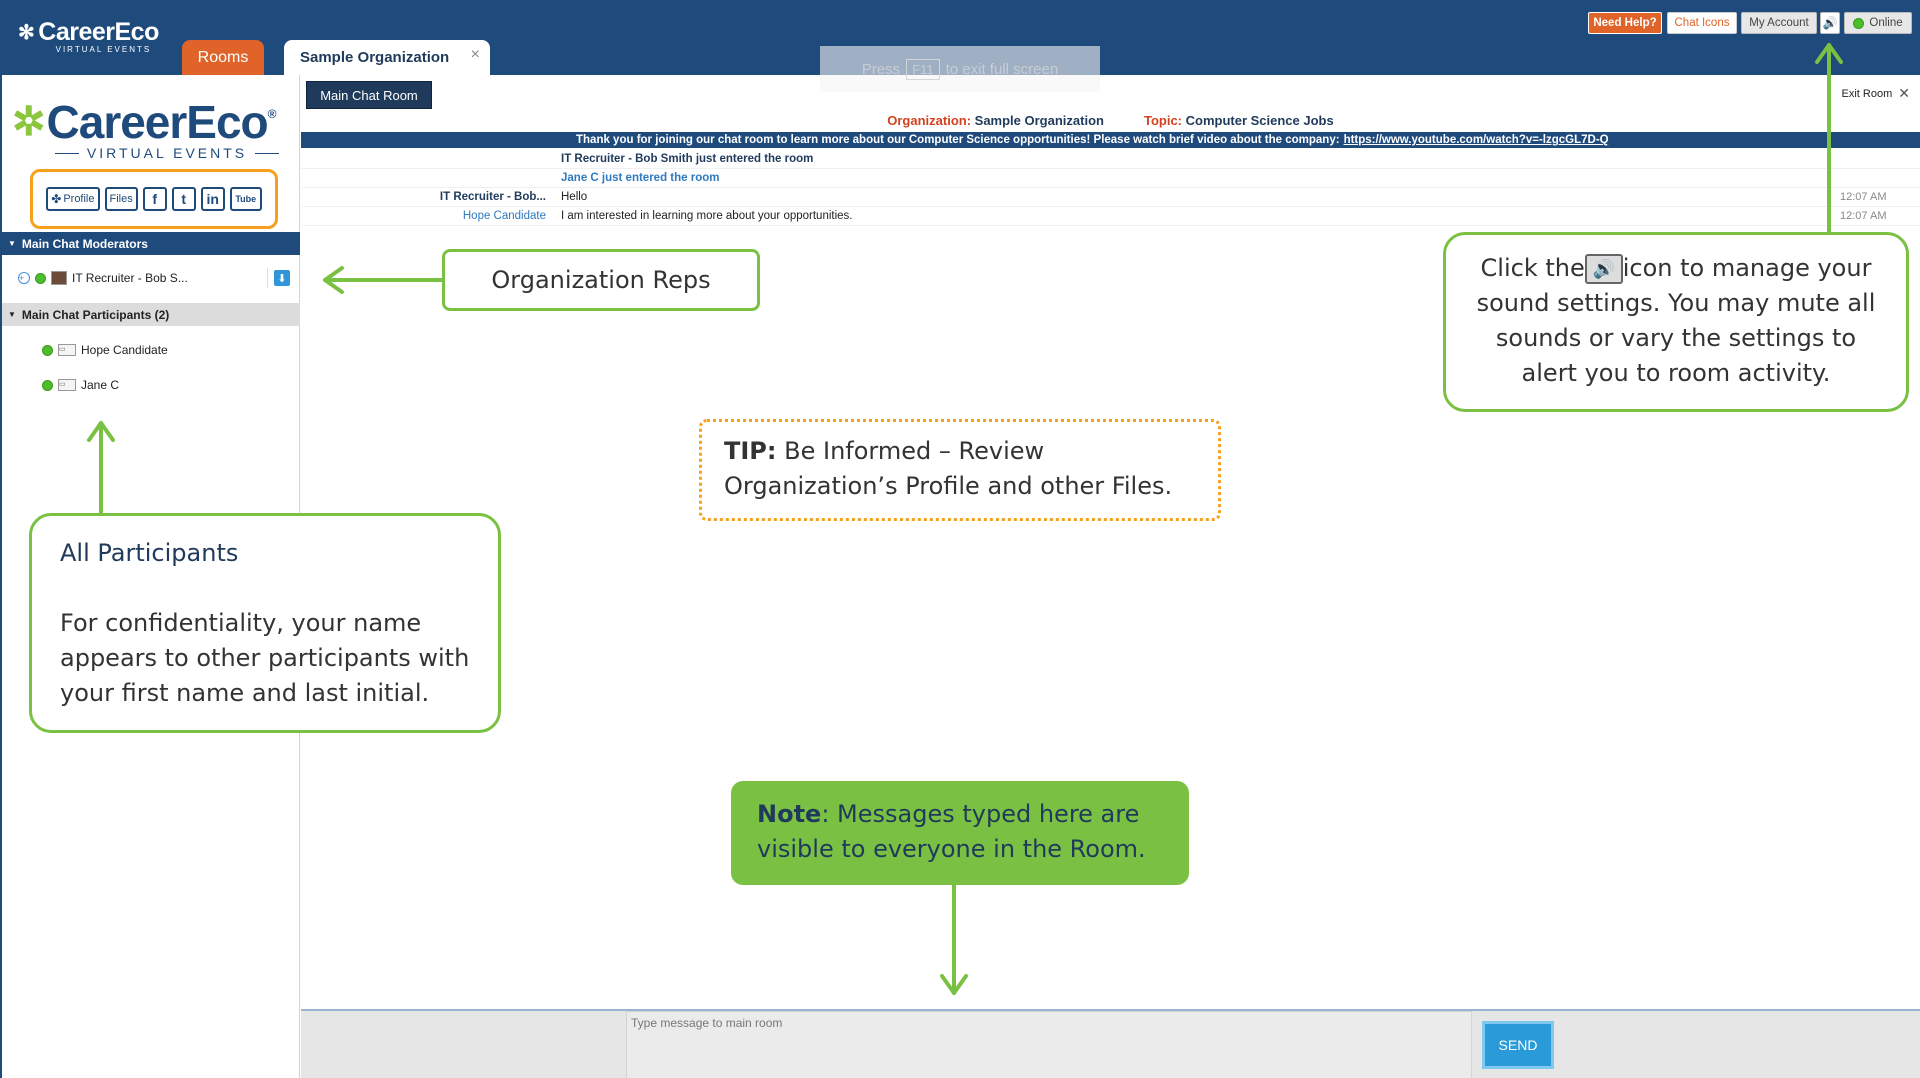  I want to click on need-help-button: Need Help?, so click(1625, 23).